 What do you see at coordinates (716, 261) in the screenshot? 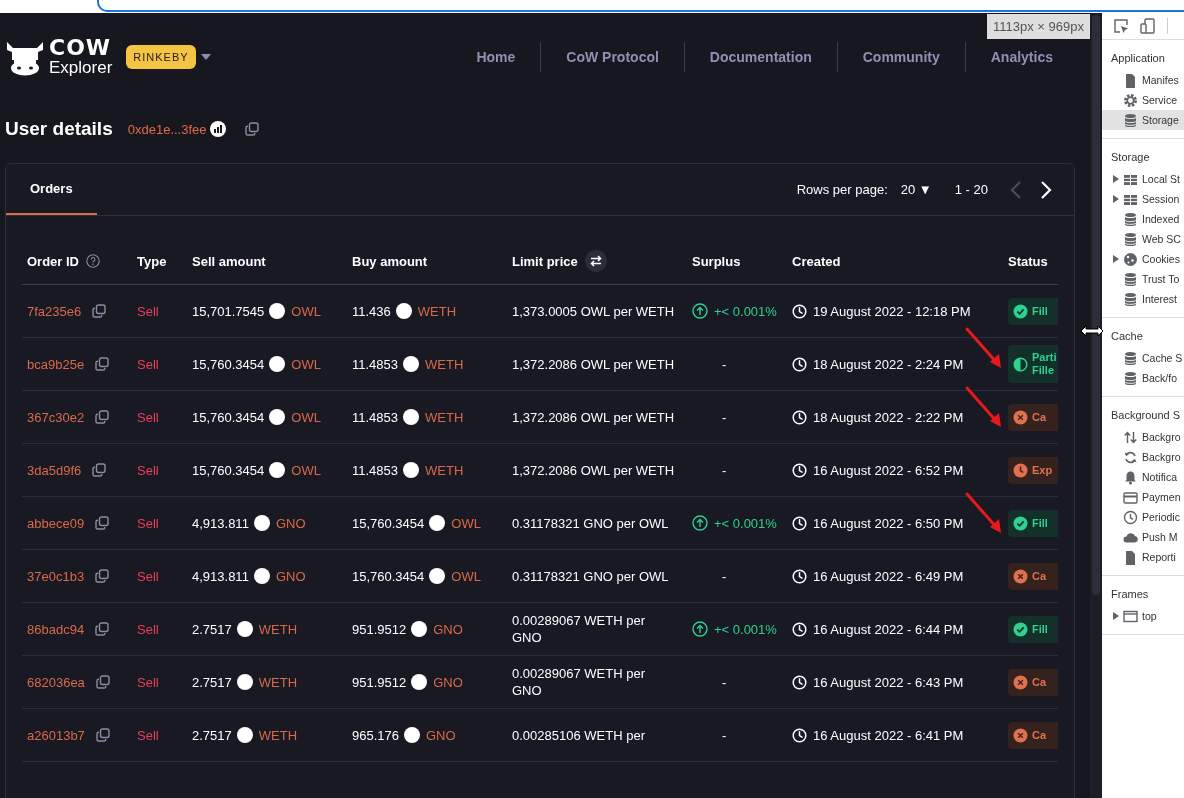
I see `column-header: Surplus` at bounding box center [716, 261].